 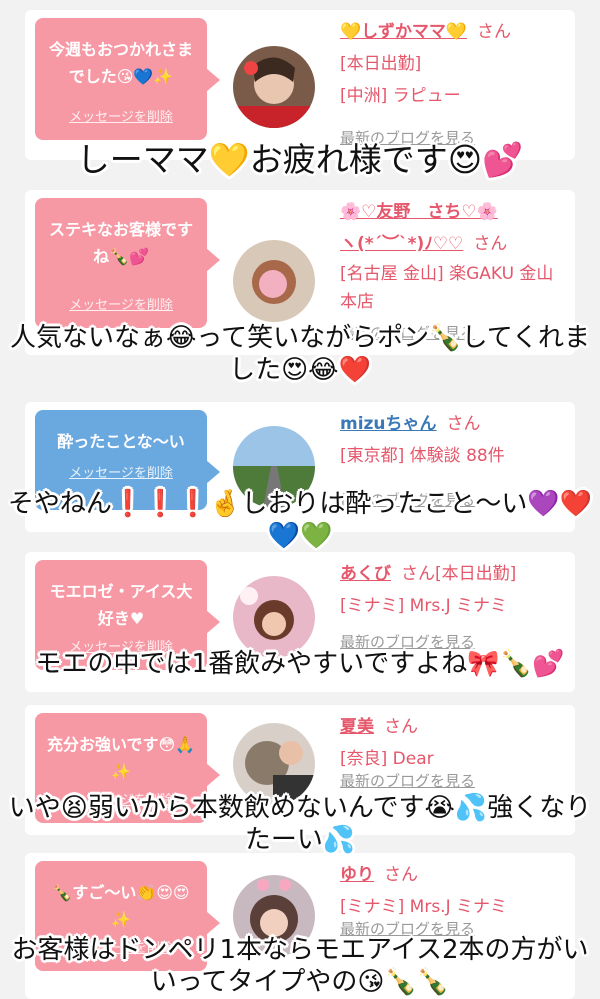 What do you see at coordinates (365, 574) in the screenshot?
I see `user-name-link: あくび` at bounding box center [365, 574].